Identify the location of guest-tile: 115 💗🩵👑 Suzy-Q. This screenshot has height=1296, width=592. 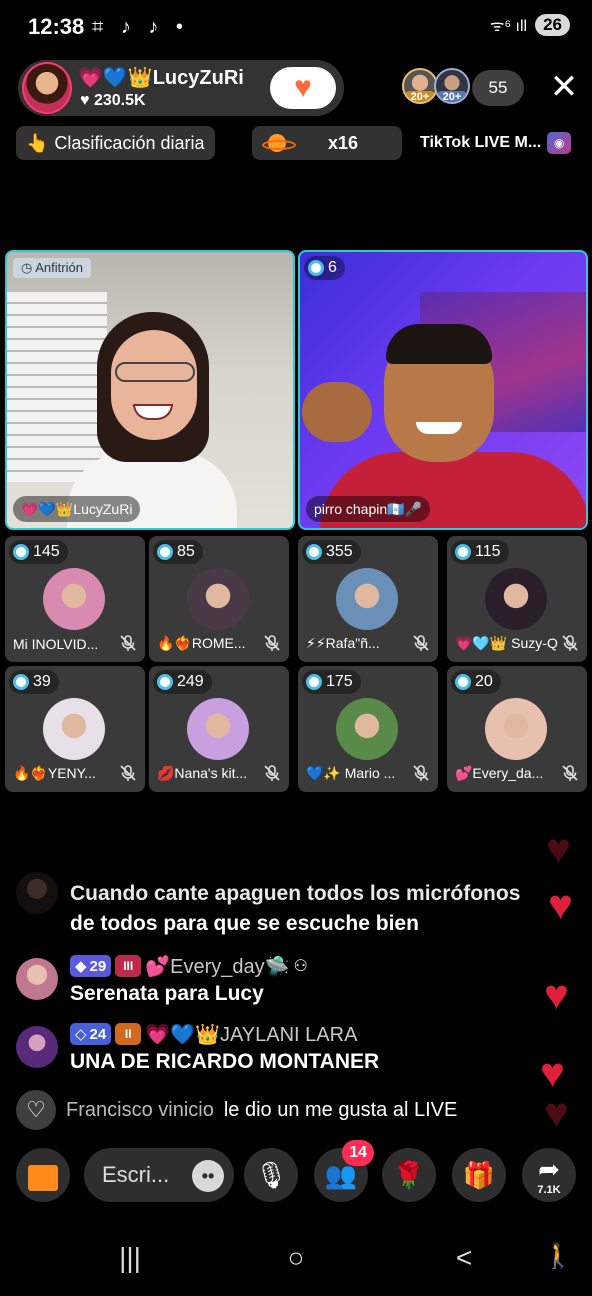
(517, 599).